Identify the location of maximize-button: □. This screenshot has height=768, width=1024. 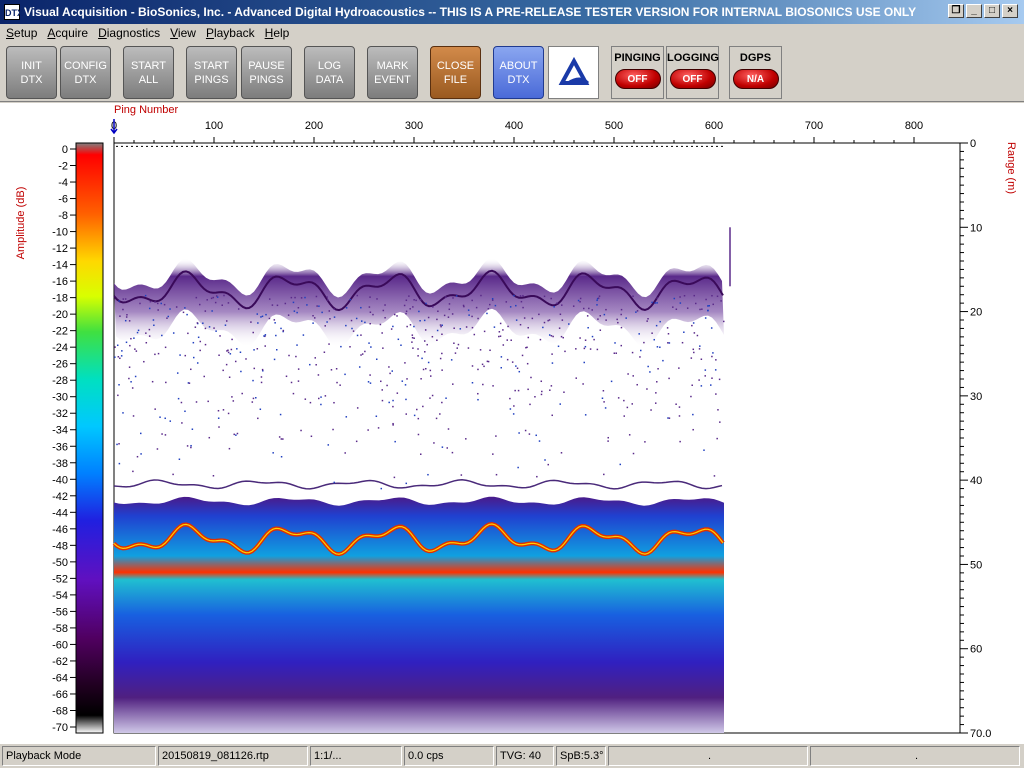
(992, 11).